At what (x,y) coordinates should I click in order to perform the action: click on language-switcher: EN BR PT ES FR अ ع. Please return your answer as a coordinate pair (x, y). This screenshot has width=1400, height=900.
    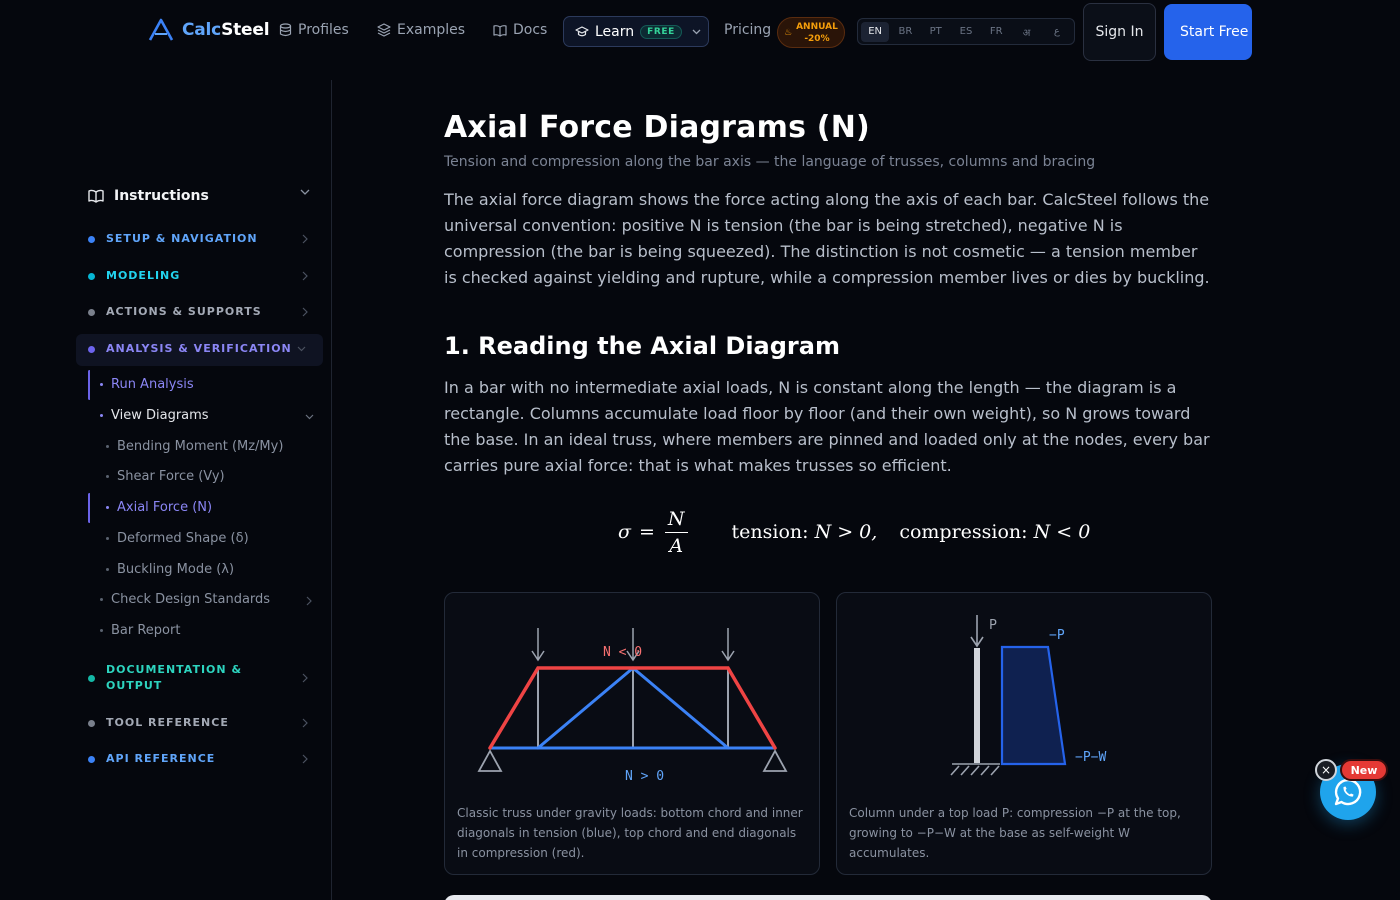
    Looking at the image, I should click on (966, 31).